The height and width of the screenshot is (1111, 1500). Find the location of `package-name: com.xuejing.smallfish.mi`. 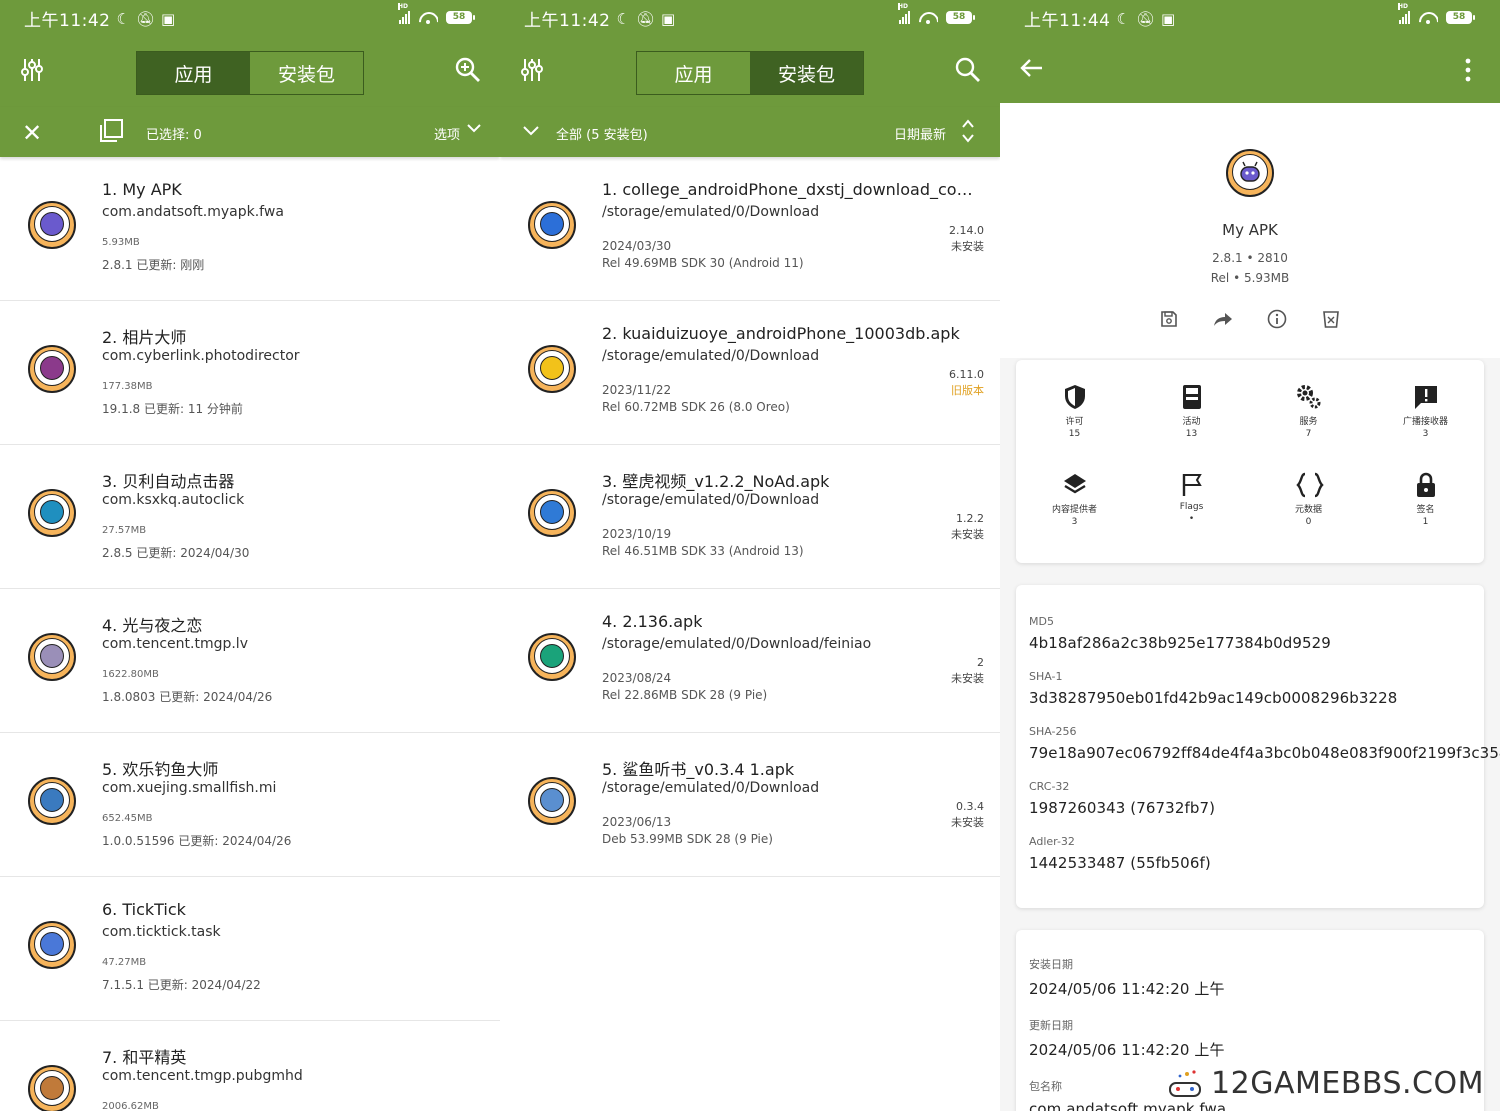

package-name: com.xuejing.smallfish.mi is located at coordinates (189, 788).